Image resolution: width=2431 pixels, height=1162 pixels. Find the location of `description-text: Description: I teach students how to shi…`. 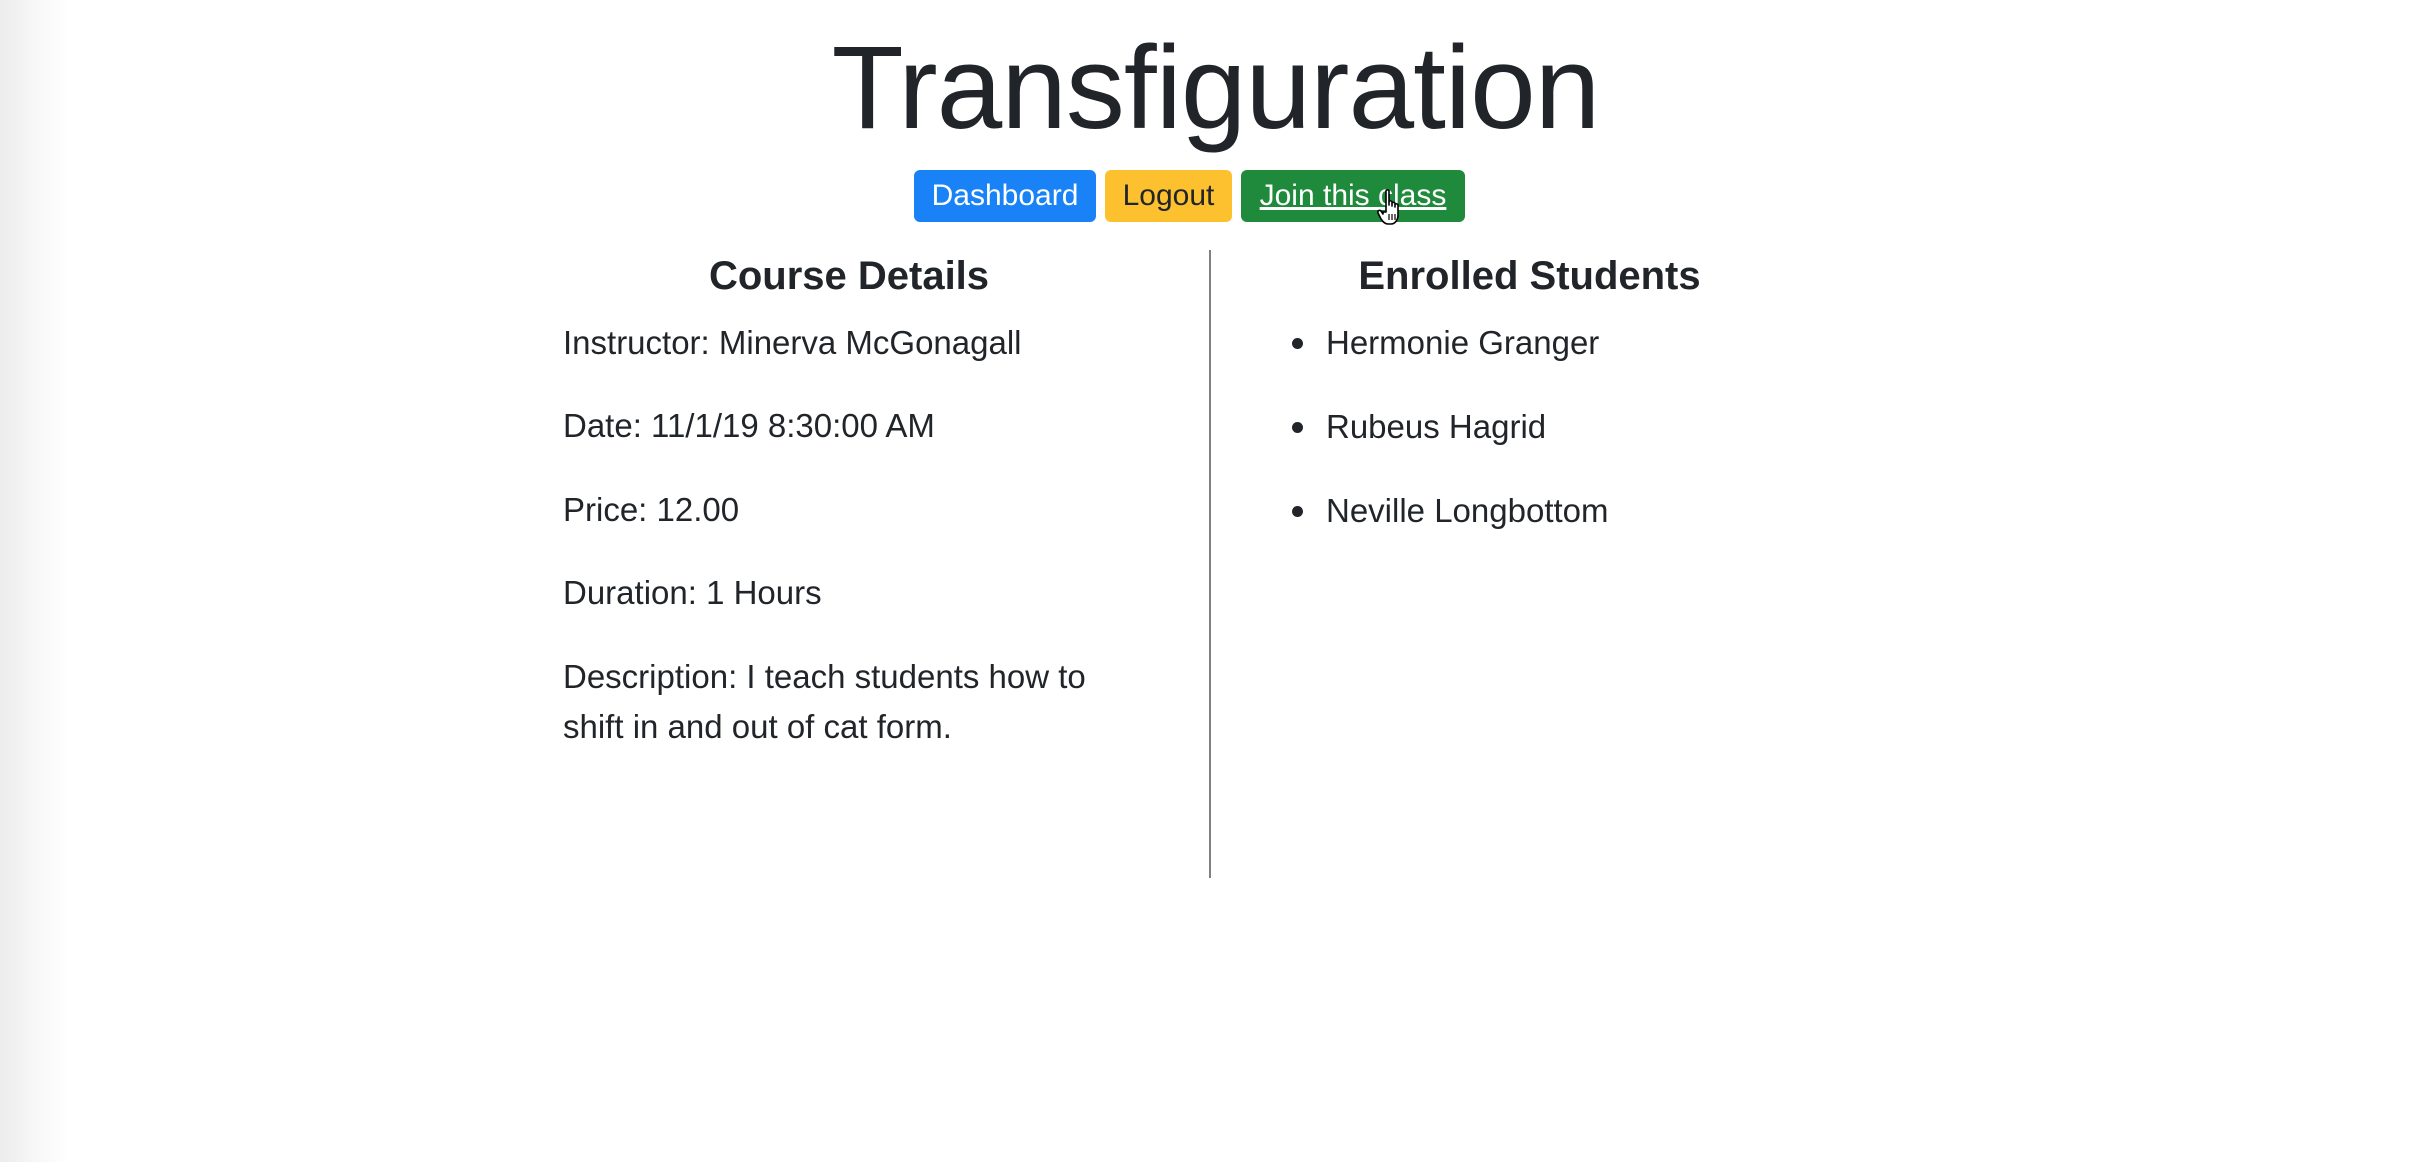

description-text: Description: I teach students how to shi… is located at coordinates (824, 701).